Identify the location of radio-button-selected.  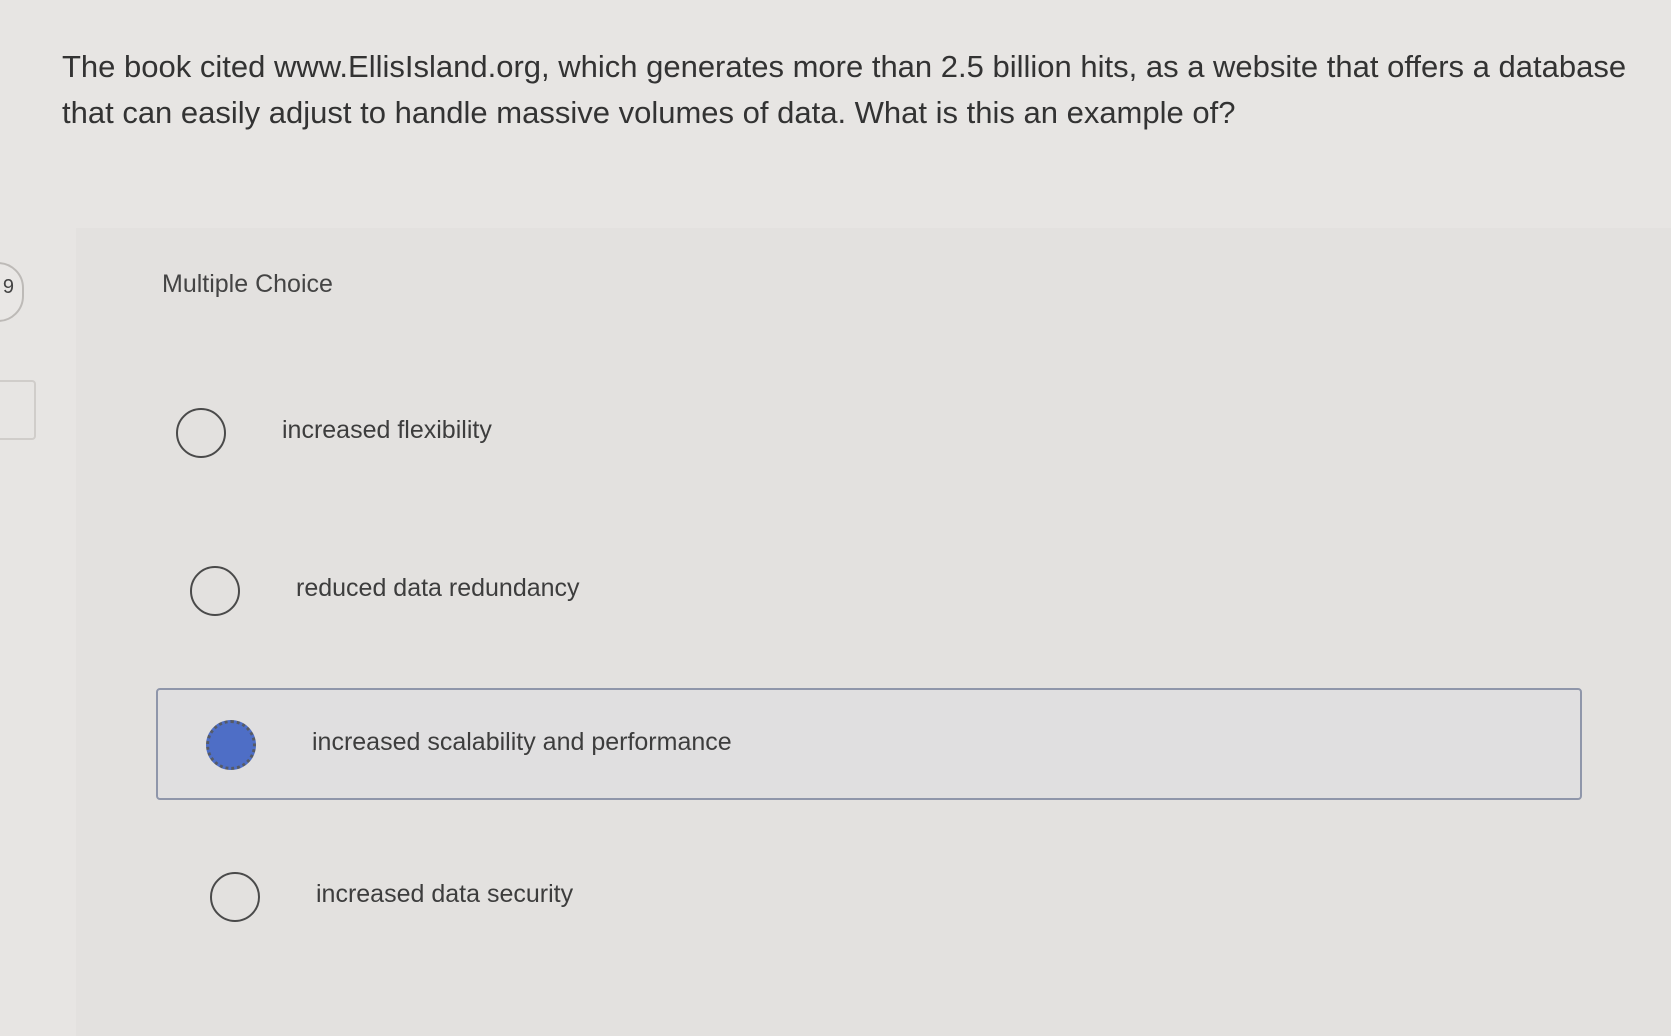
(231, 745).